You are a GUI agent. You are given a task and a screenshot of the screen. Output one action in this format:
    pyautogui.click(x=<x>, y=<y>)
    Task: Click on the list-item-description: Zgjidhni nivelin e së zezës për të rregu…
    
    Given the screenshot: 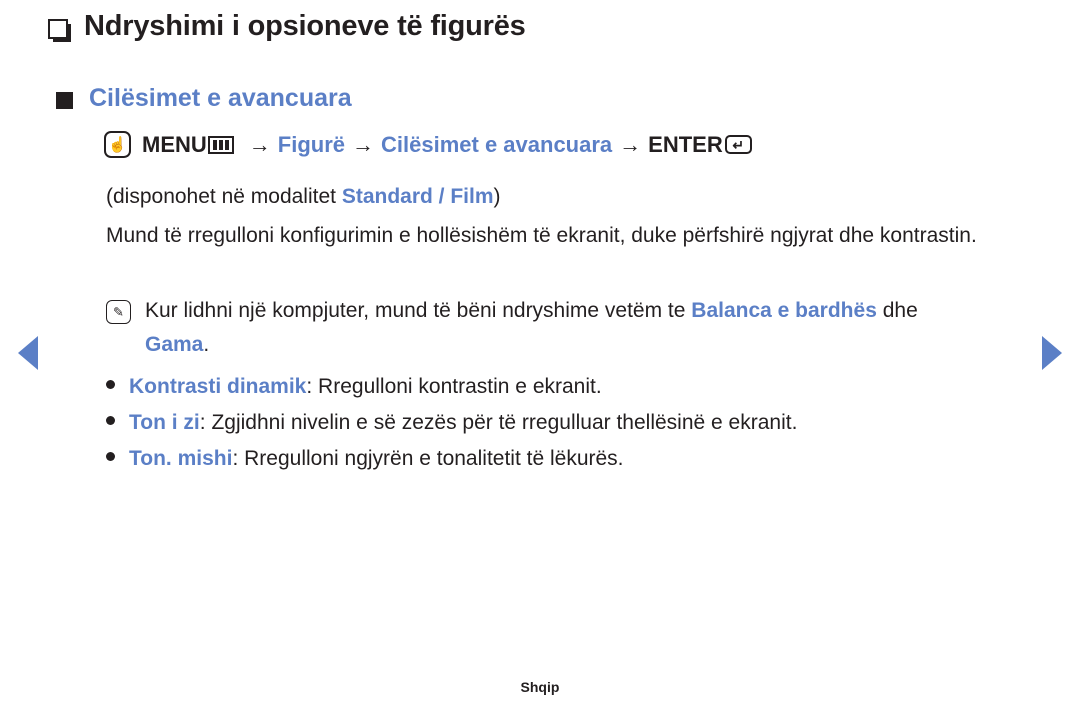 What is the action you would take?
    pyautogui.click(x=504, y=422)
    